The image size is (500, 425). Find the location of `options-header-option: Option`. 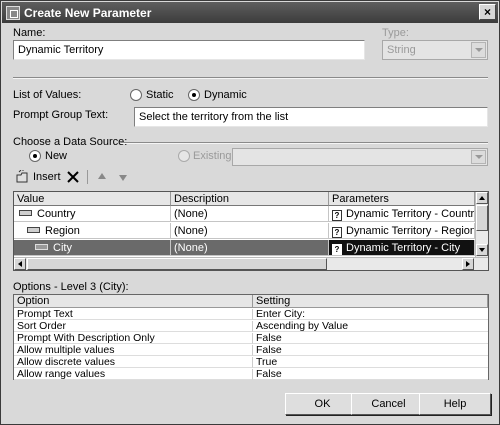

options-header-option: Option is located at coordinates (133, 301).